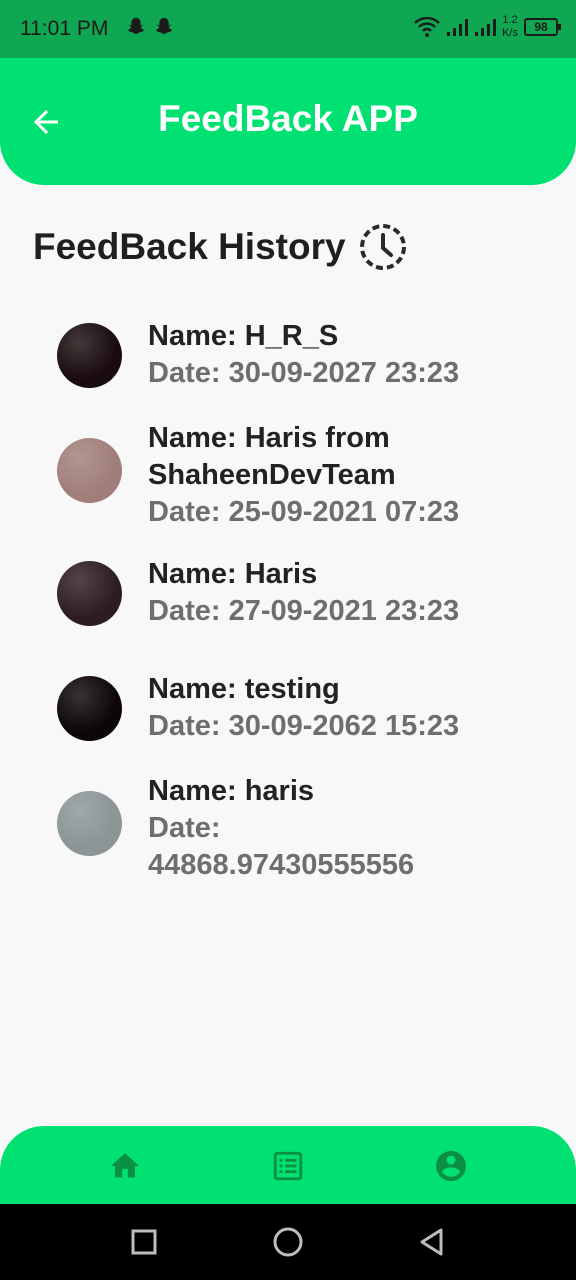 This screenshot has width=576, height=1280. What do you see at coordinates (382, 247) in the screenshot?
I see `history-clock-icon` at bounding box center [382, 247].